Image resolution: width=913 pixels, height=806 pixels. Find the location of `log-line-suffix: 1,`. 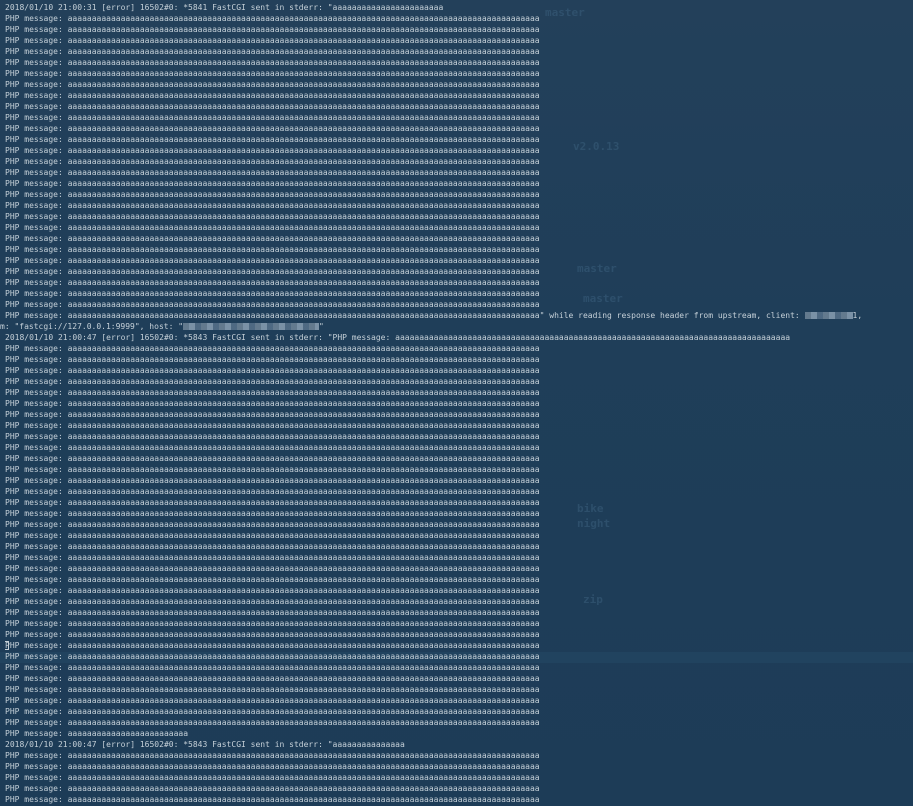

log-line-suffix: 1, is located at coordinates (857, 315).